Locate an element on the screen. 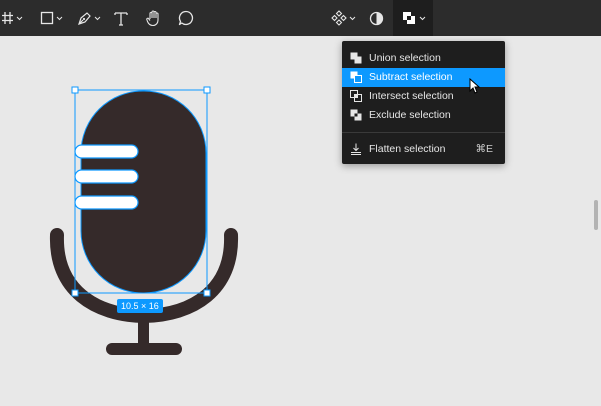 This screenshot has width=601, height=406. exclude-icon is located at coordinates (356, 115).